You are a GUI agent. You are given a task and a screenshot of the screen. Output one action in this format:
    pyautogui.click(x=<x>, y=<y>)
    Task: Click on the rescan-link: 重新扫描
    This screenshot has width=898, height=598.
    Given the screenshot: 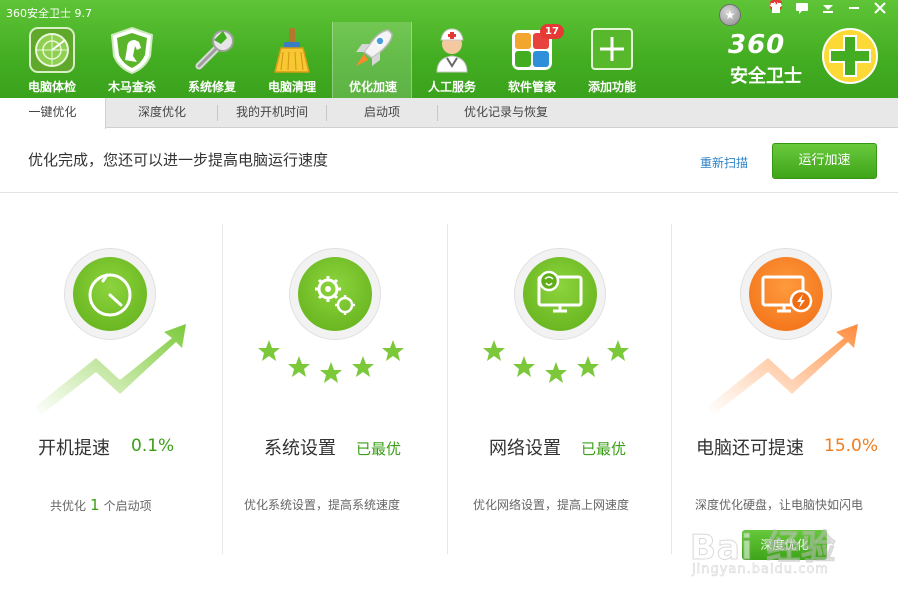 What is the action you would take?
    pyautogui.click(x=724, y=162)
    